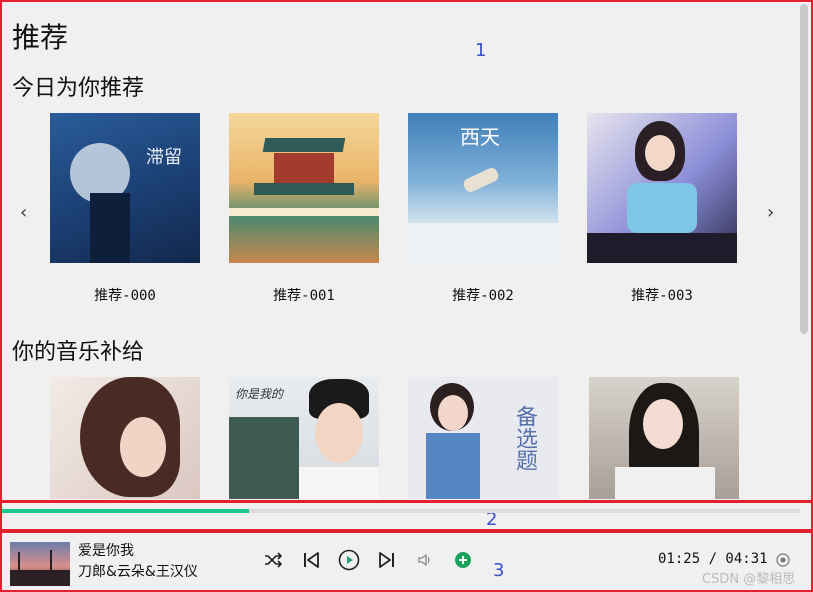 Image resolution: width=813 pixels, height=592 pixels. I want to click on play-circle-icon, so click(349, 560).